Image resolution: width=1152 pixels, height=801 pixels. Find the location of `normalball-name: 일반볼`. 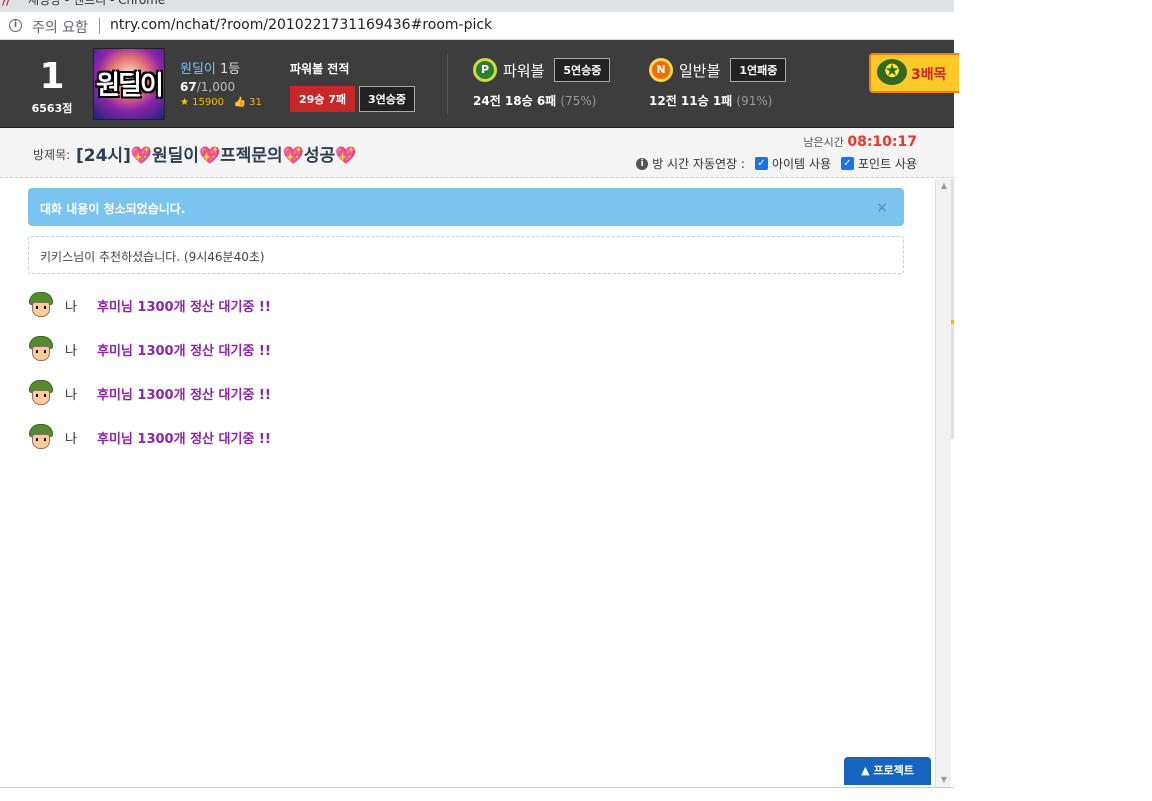

normalball-name: 일반볼 is located at coordinates (700, 70).